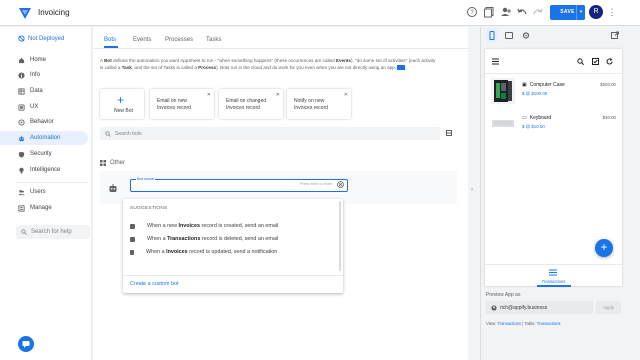 The image size is (640, 360). Describe the element at coordinates (553, 281) in the screenshot. I see `nav-item-transactions: Transactions` at that location.